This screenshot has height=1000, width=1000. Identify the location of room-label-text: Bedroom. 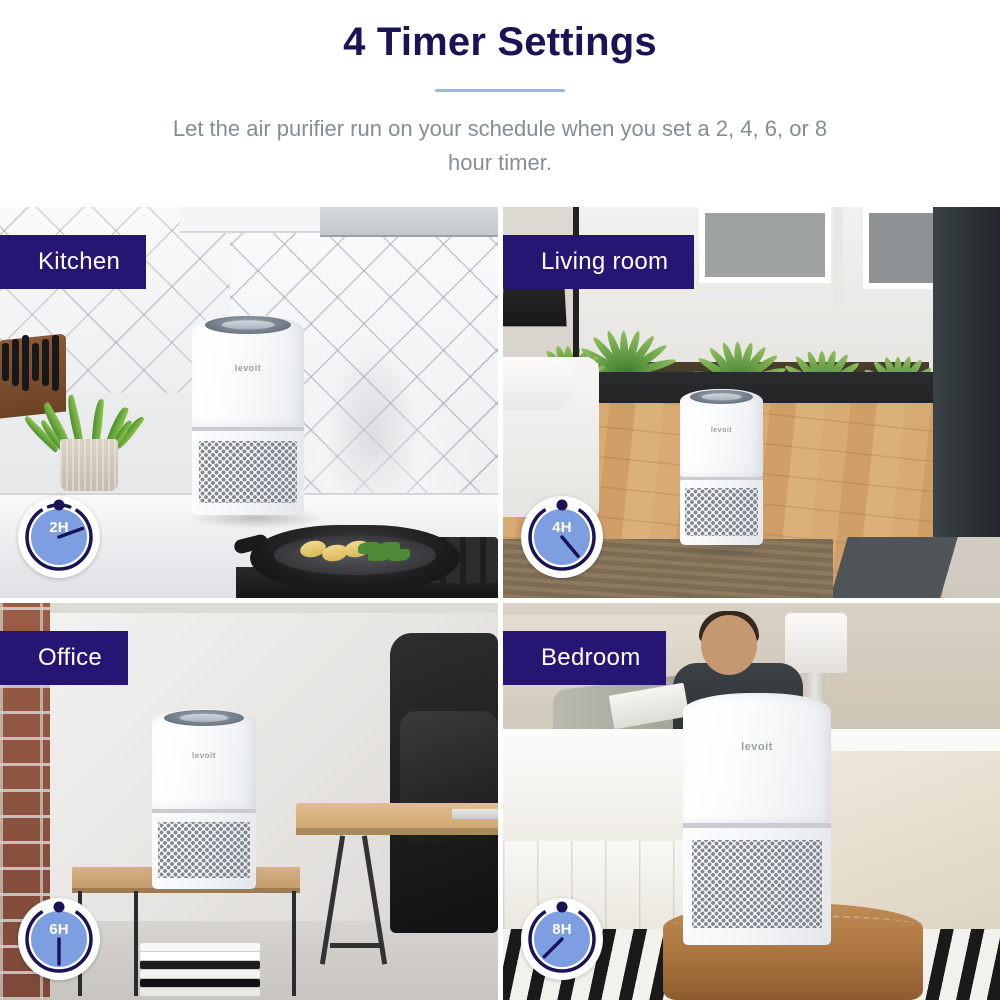
(591, 657).